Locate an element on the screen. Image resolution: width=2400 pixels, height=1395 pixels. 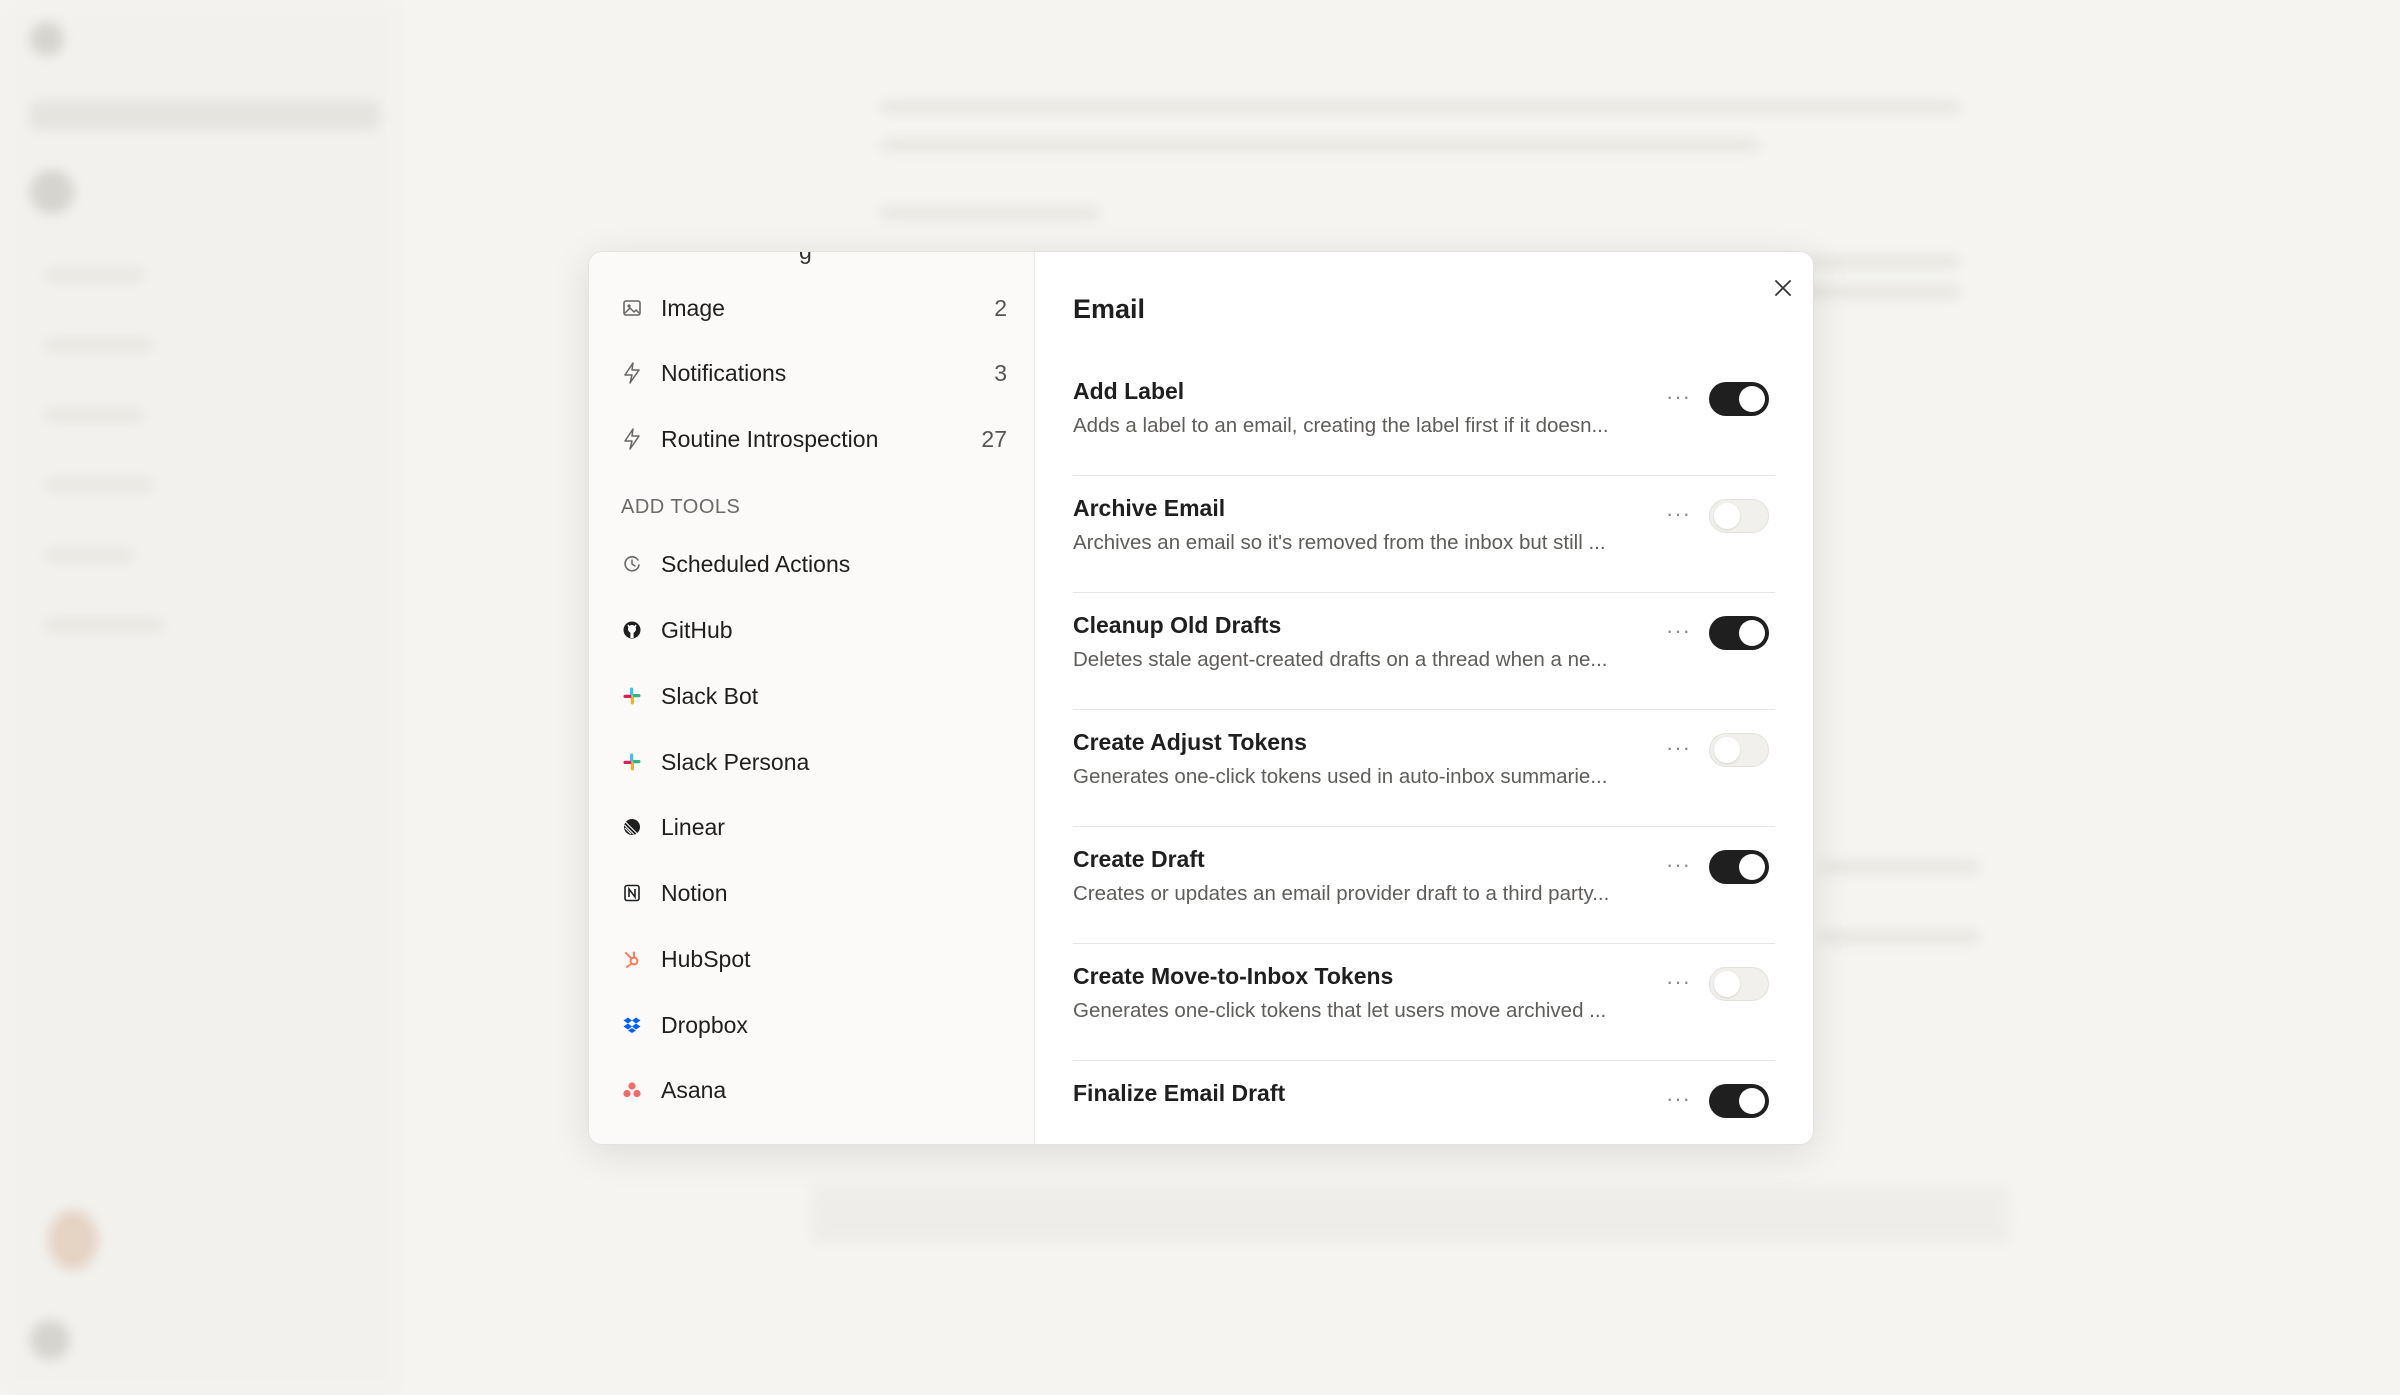
nav-label: Scheduled Actions is located at coordinates (756, 563).